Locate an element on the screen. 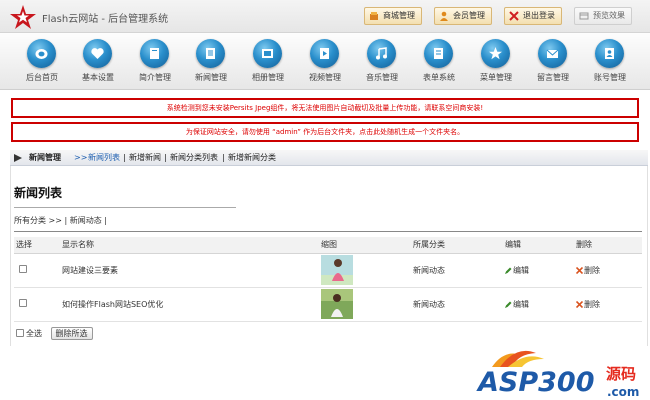  member-manage-label: 会员管理 is located at coordinates (469, 15).